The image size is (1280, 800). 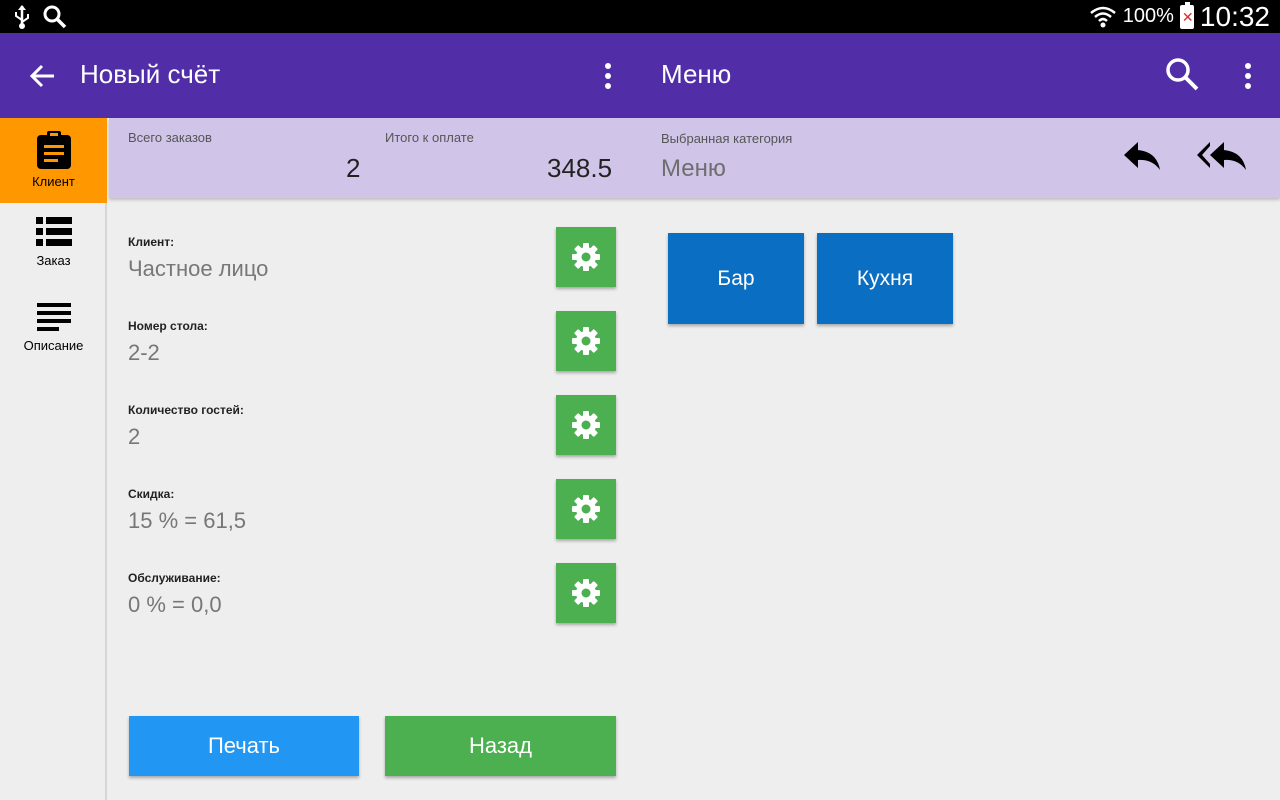 What do you see at coordinates (500, 746) in the screenshot?
I see `back-button: Назад` at bounding box center [500, 746].